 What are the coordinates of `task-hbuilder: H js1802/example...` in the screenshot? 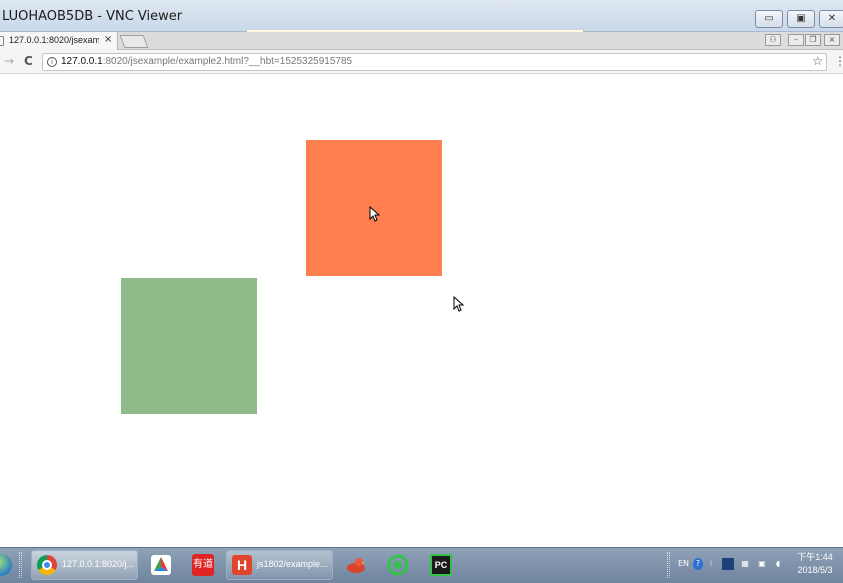 It's located at (279, 565).